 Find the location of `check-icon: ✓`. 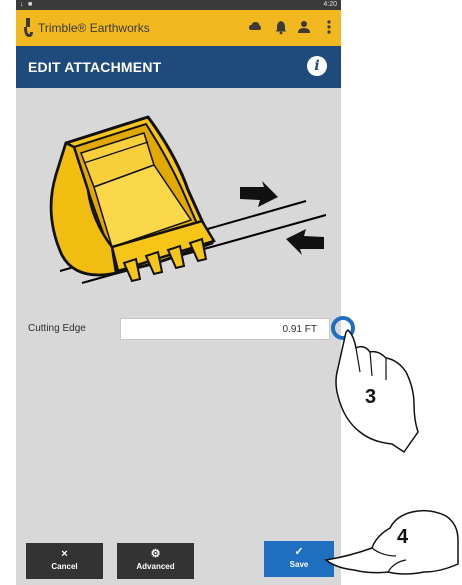

check-icon: ✓ is located at coordinates (299, 552).